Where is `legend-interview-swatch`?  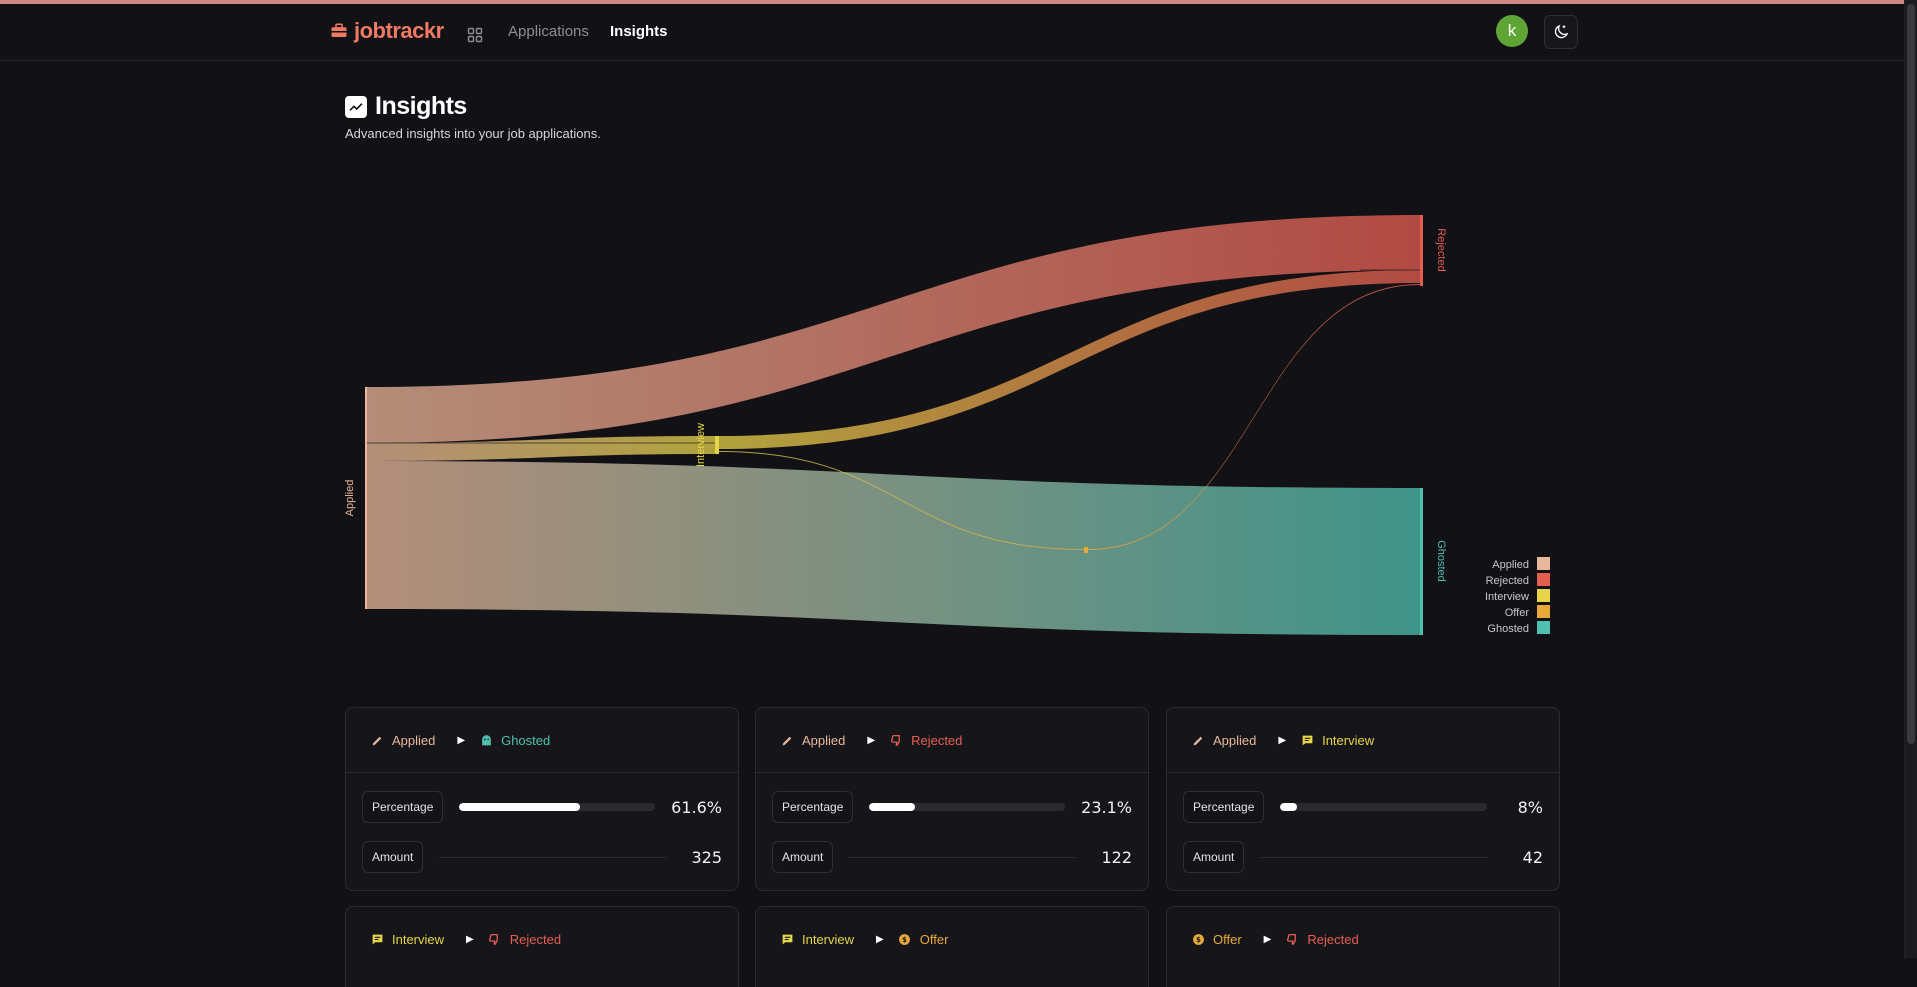
legend-interview-swatch is located at coordinates (1543, 595).